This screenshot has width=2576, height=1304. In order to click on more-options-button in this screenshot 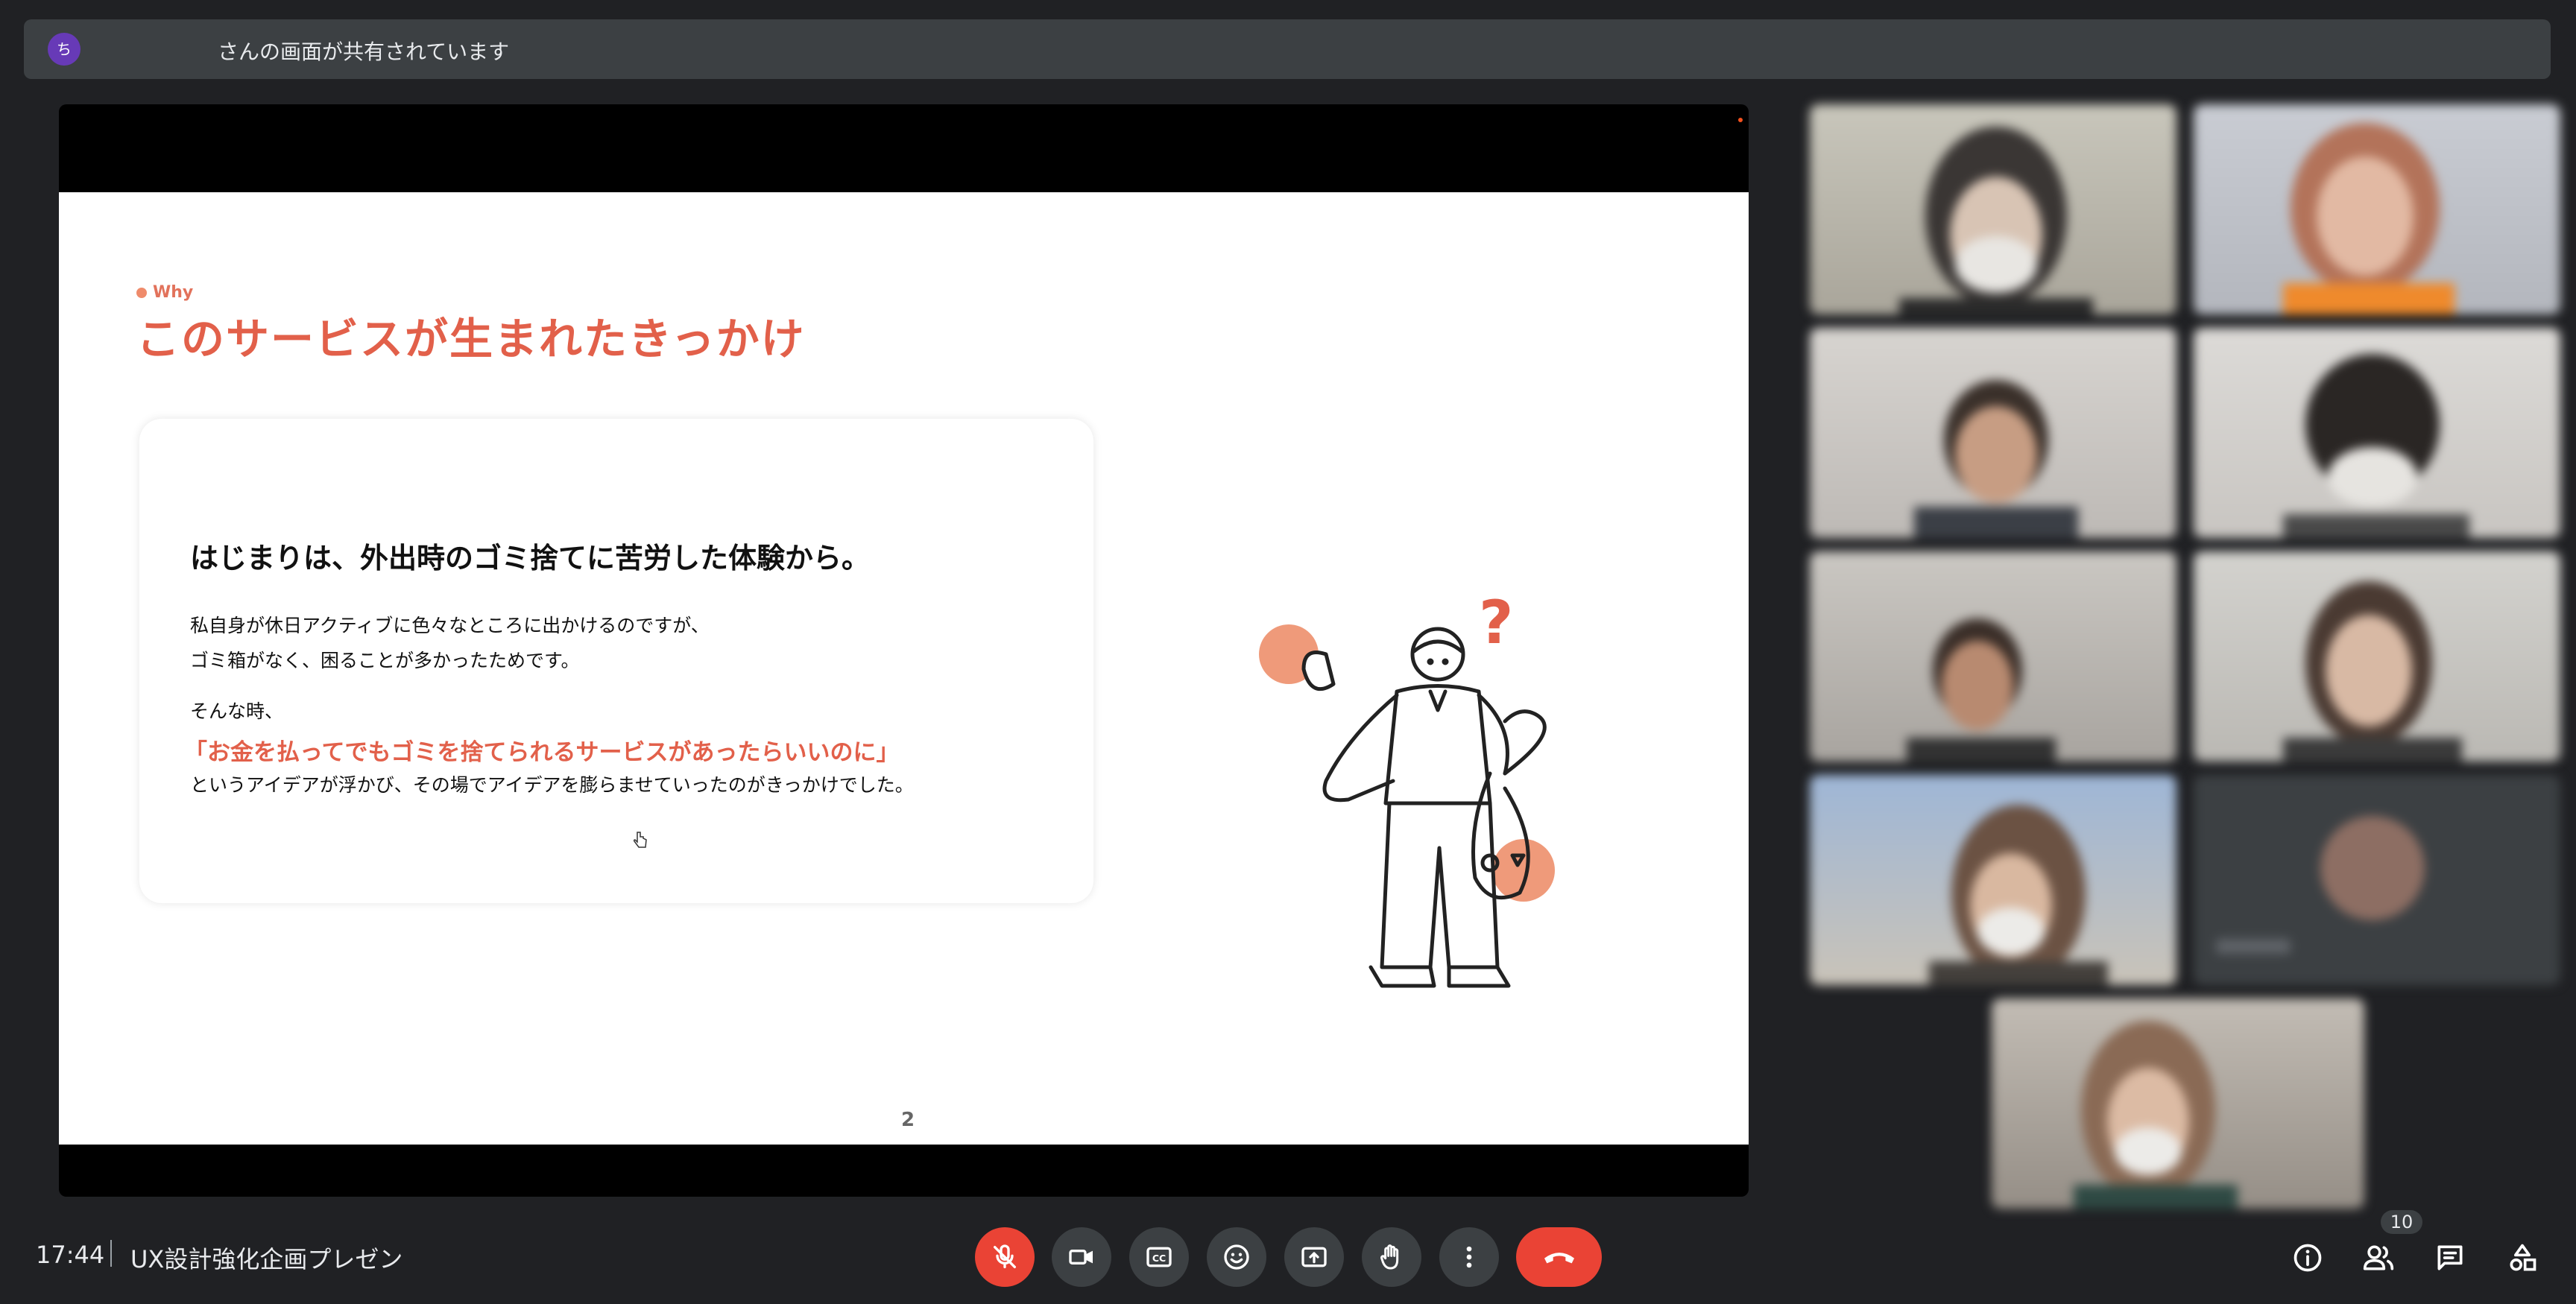, I will do `click(1469, 1257)`.